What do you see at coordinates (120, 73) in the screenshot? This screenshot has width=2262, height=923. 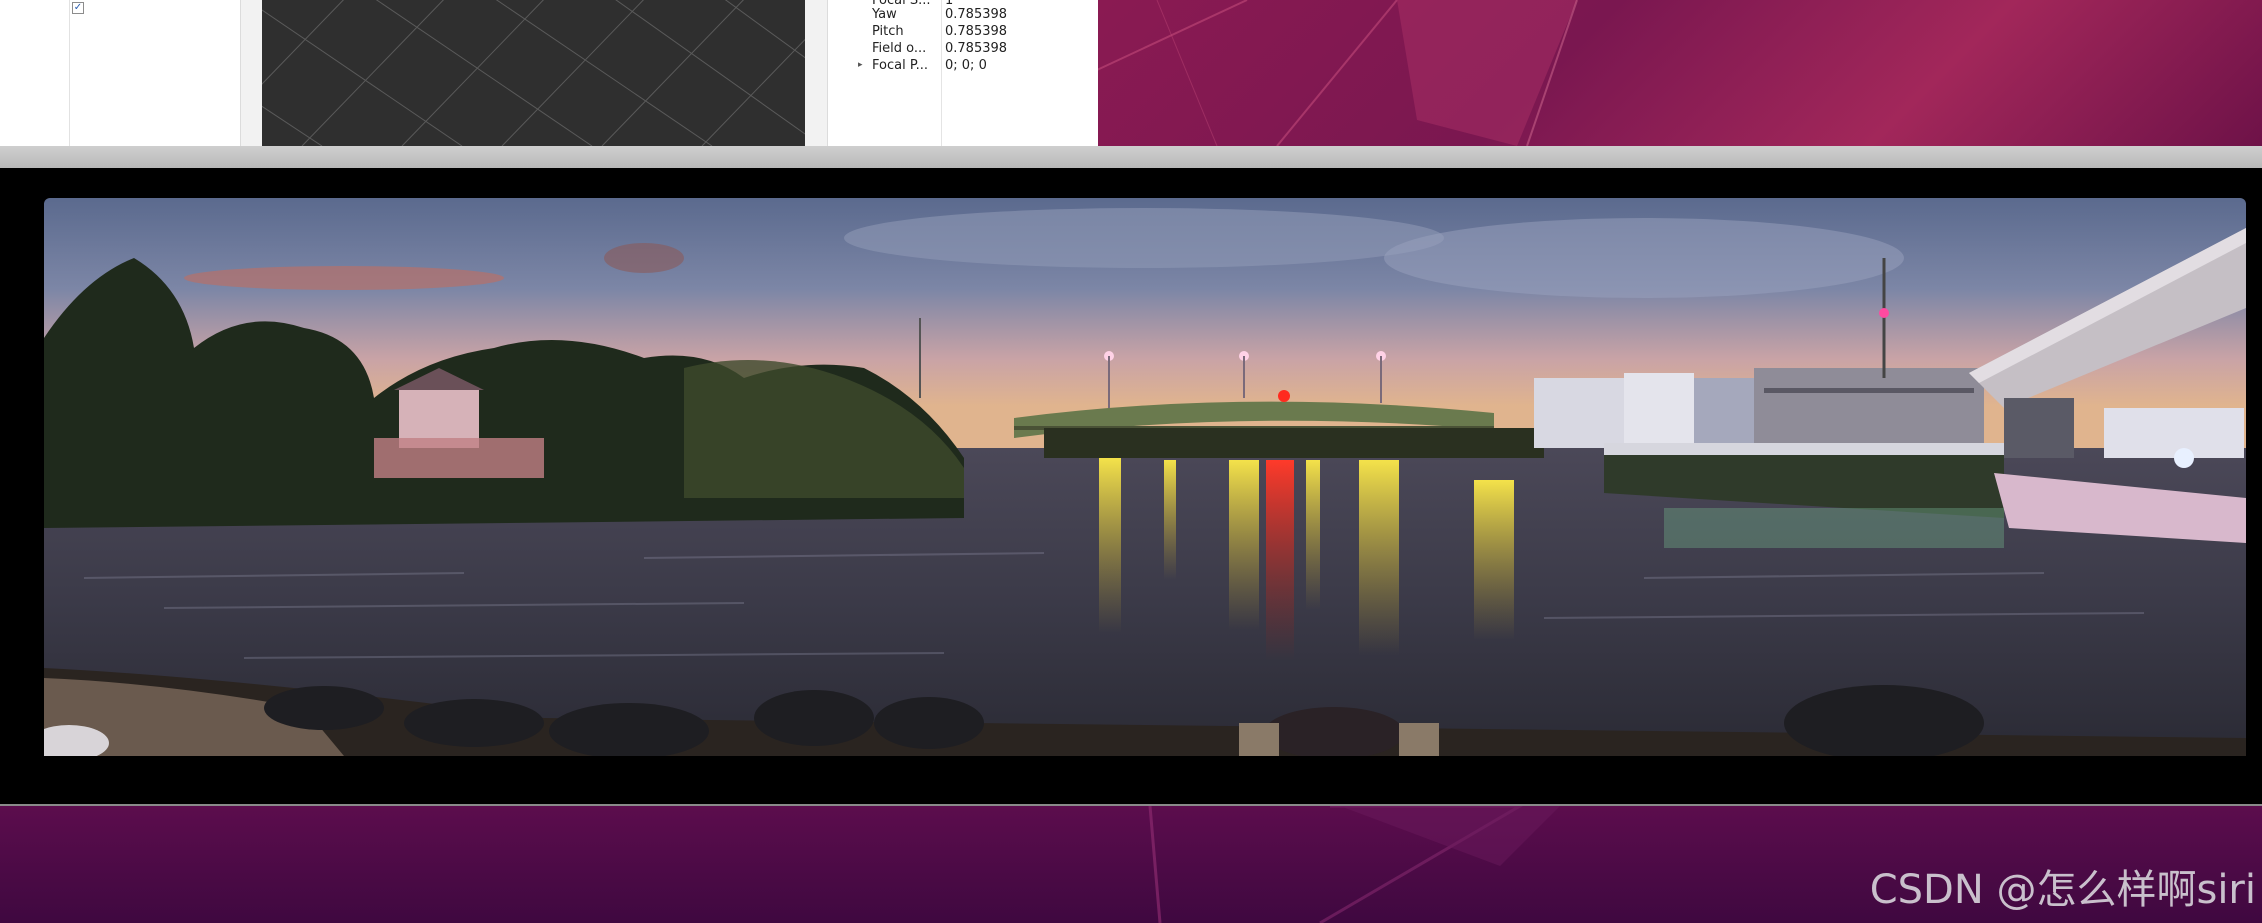 I see `pipeline-browser-panel: ✓` at bounding box center [120, 73].